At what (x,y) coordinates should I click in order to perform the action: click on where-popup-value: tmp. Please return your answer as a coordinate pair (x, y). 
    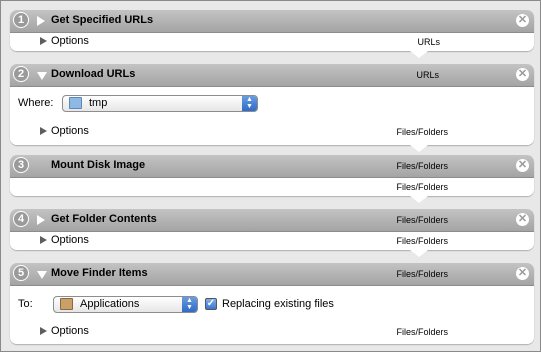
    Looking at the image, I should click on (98, 103).